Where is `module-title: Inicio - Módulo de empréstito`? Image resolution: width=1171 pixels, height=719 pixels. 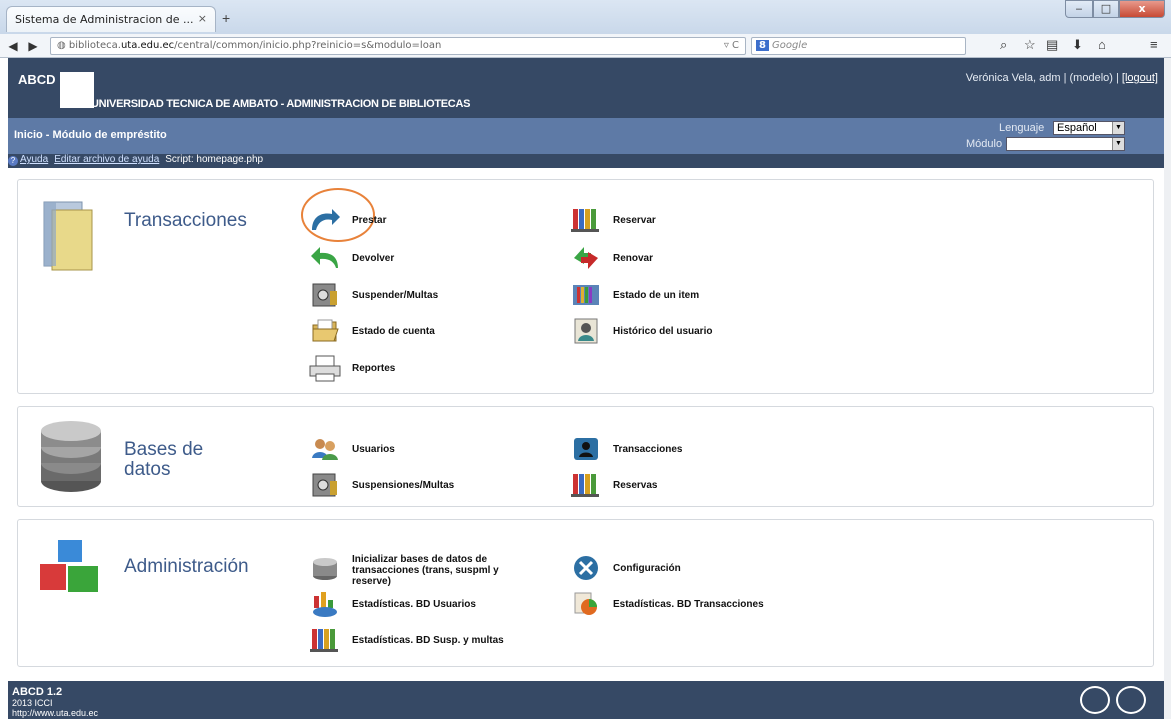
module-title: Inicio - Módulo de empréstito is located at coordinates (90, 135).